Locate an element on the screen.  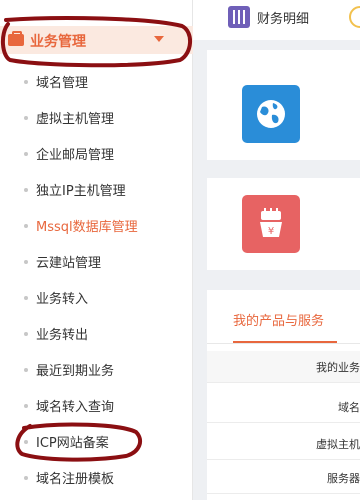
sidebar-item-domain-transfer-query: 域名转入查询 is located at coordinates (96, 405).